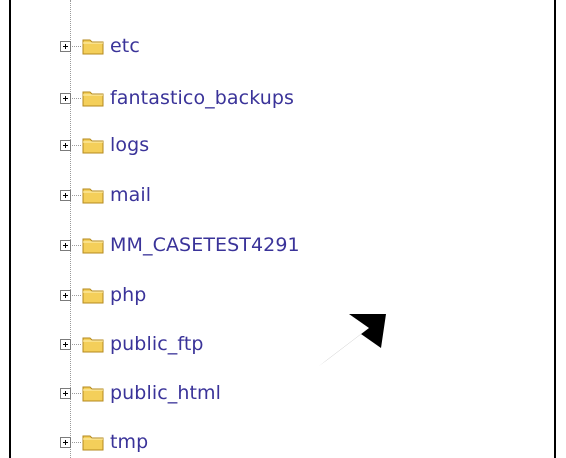 This screenshot has height=458, width=566. I want to click on tree-item-etc: etc, so click(100, 46).